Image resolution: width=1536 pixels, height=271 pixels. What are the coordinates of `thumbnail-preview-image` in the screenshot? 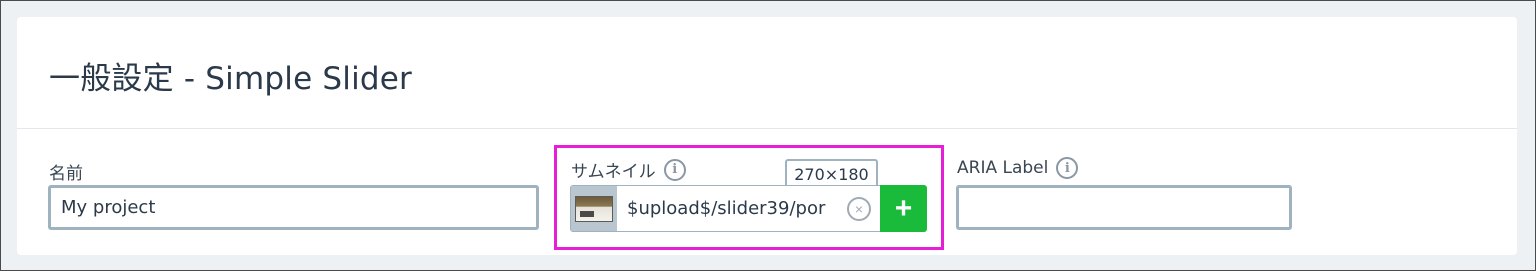 It's located at (594, 208).